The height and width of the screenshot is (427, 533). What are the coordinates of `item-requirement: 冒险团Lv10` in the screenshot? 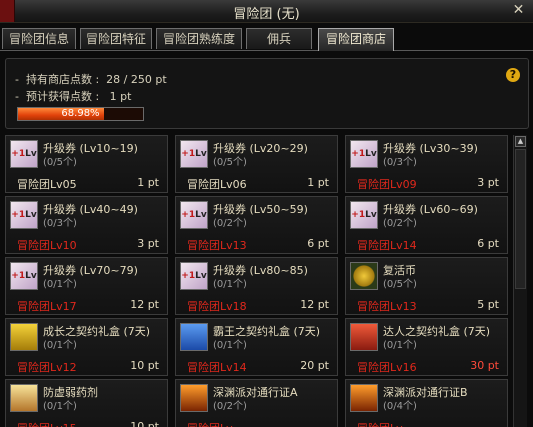 It's located at (47, 245).